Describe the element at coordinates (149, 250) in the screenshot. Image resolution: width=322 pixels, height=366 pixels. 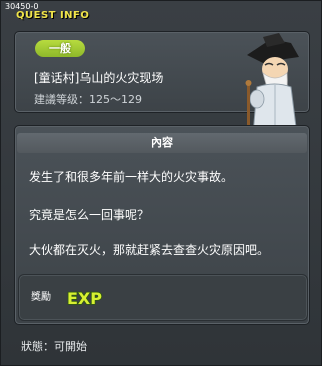
I see `description-line-3: 大伙都在灭火，那就赶紧去查查火灾原因吧。` at that location.